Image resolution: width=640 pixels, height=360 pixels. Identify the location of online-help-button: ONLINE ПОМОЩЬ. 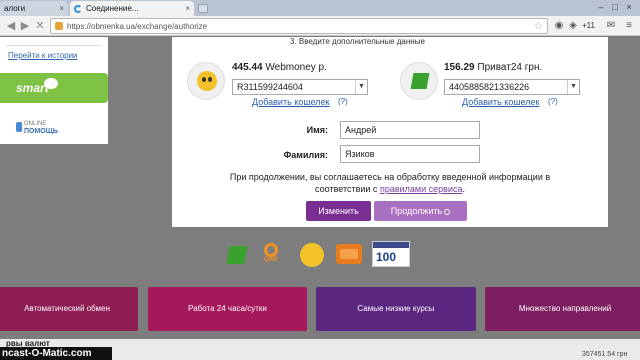
(36, 128).